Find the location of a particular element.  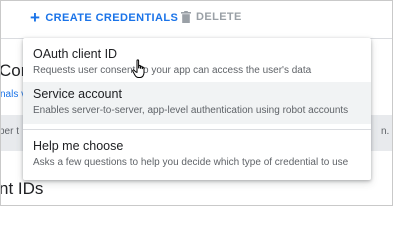

menu-item-title: Help me choose is located at coordinates (78, 146).